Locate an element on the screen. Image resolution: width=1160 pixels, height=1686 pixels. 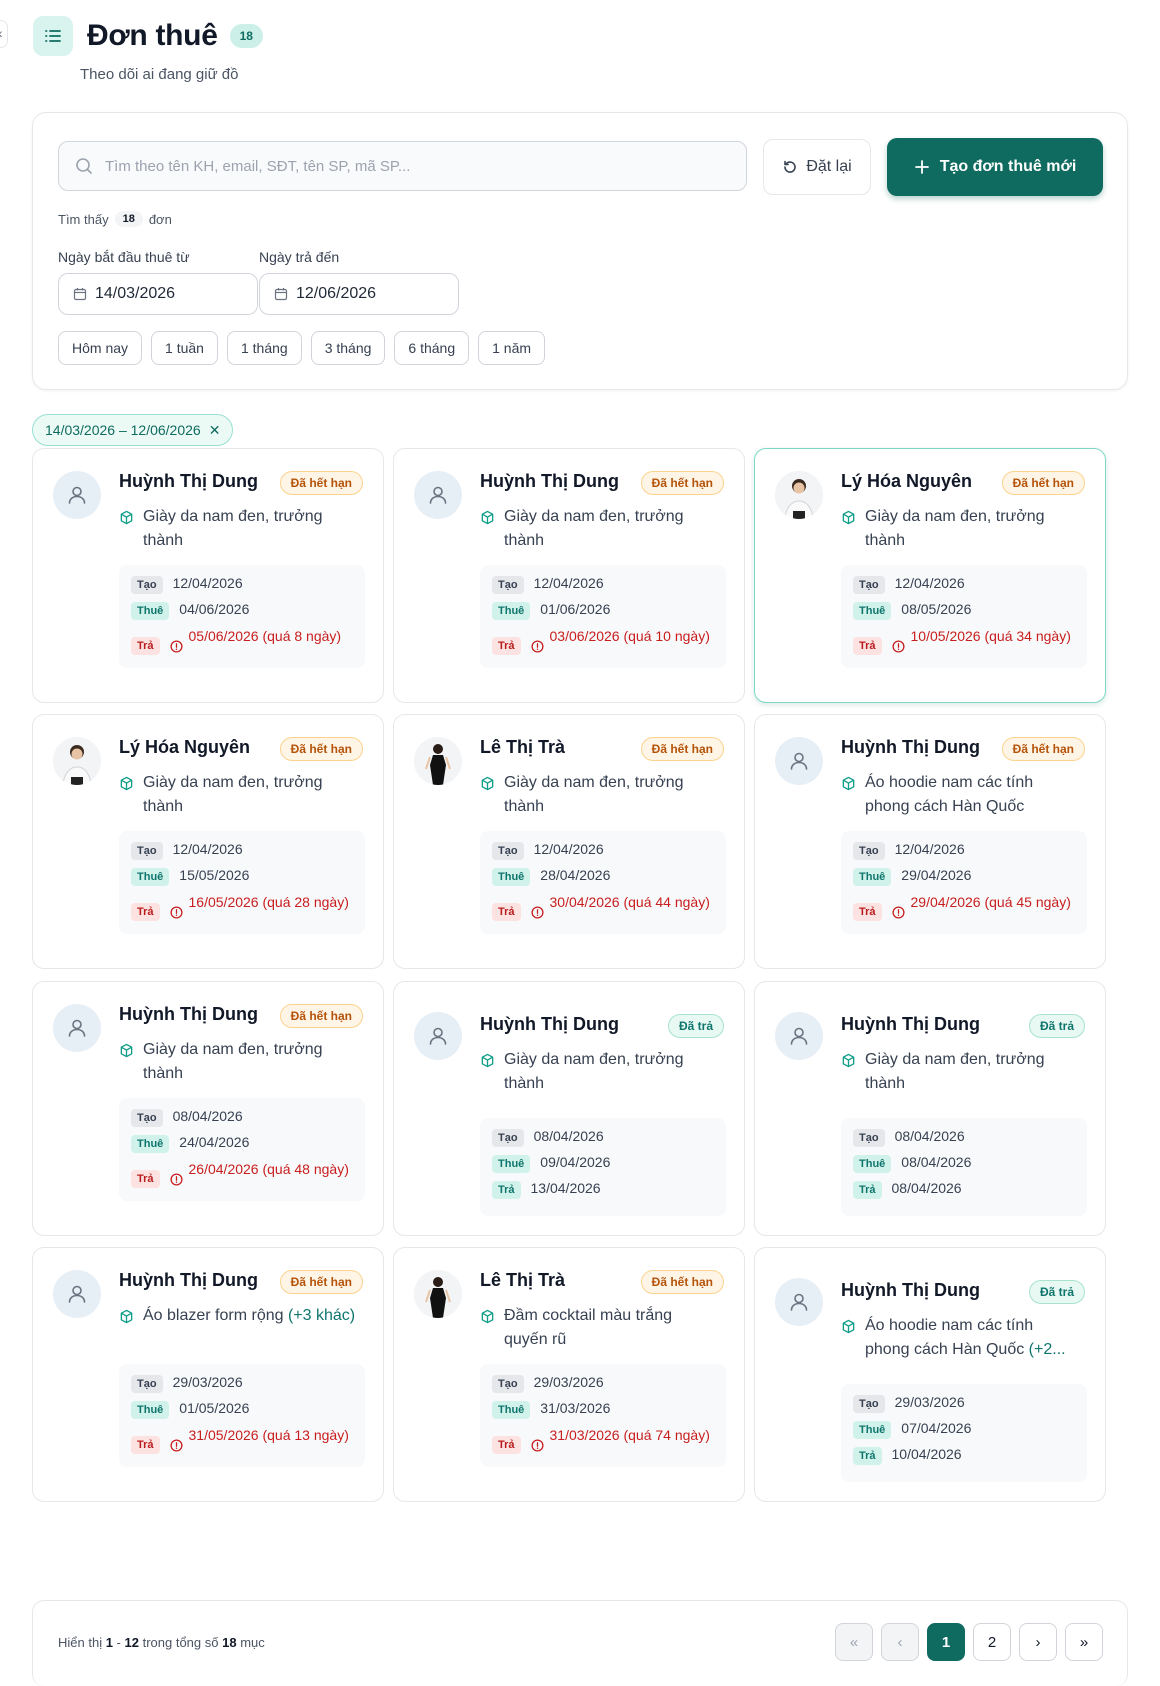
list-icon is located at coordinates (53, 36).